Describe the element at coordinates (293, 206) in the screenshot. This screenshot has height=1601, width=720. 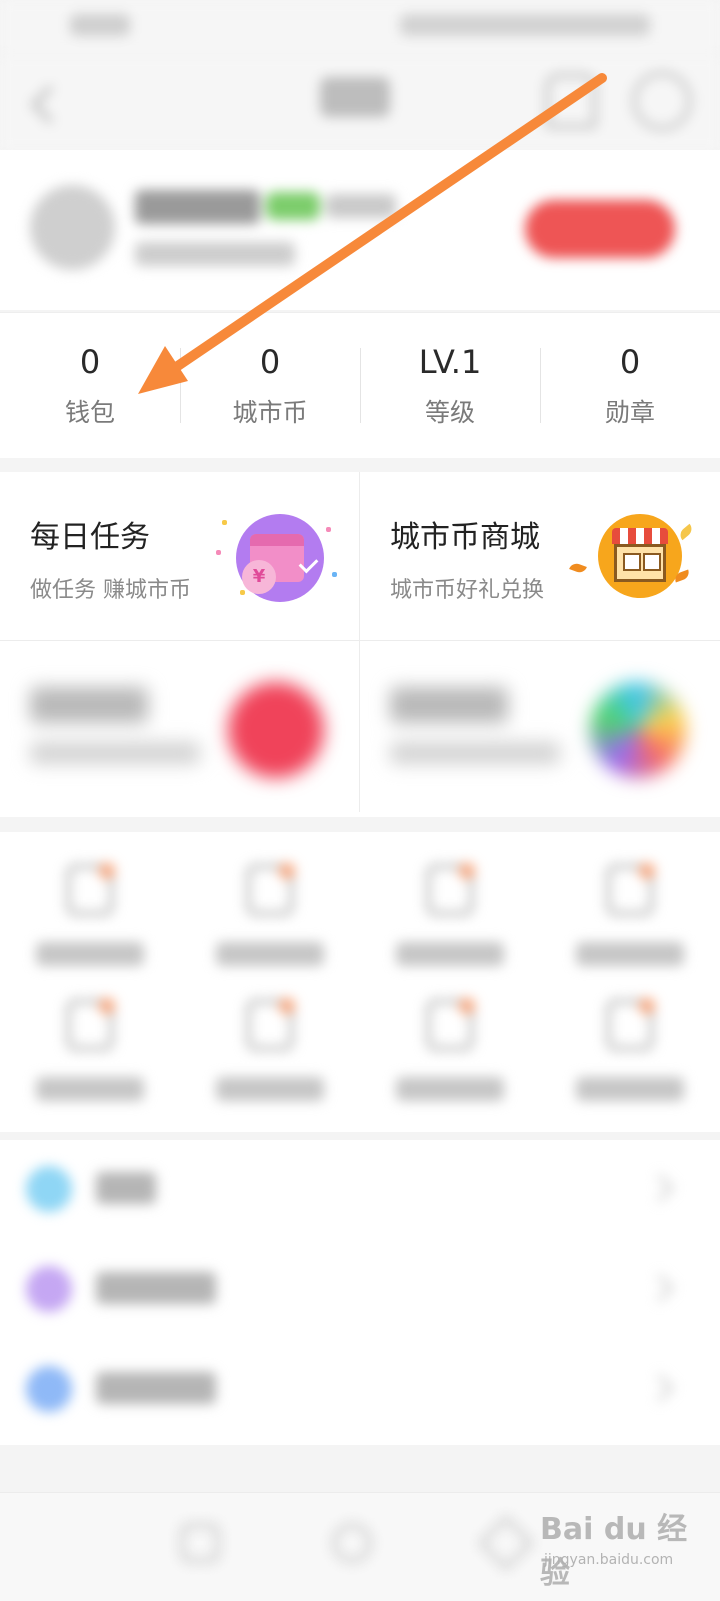
I see `level-badge` at that location.